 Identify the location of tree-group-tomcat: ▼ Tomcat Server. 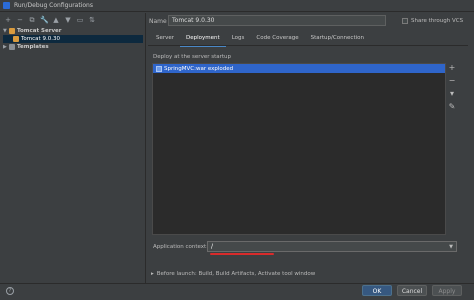
(73, 31).